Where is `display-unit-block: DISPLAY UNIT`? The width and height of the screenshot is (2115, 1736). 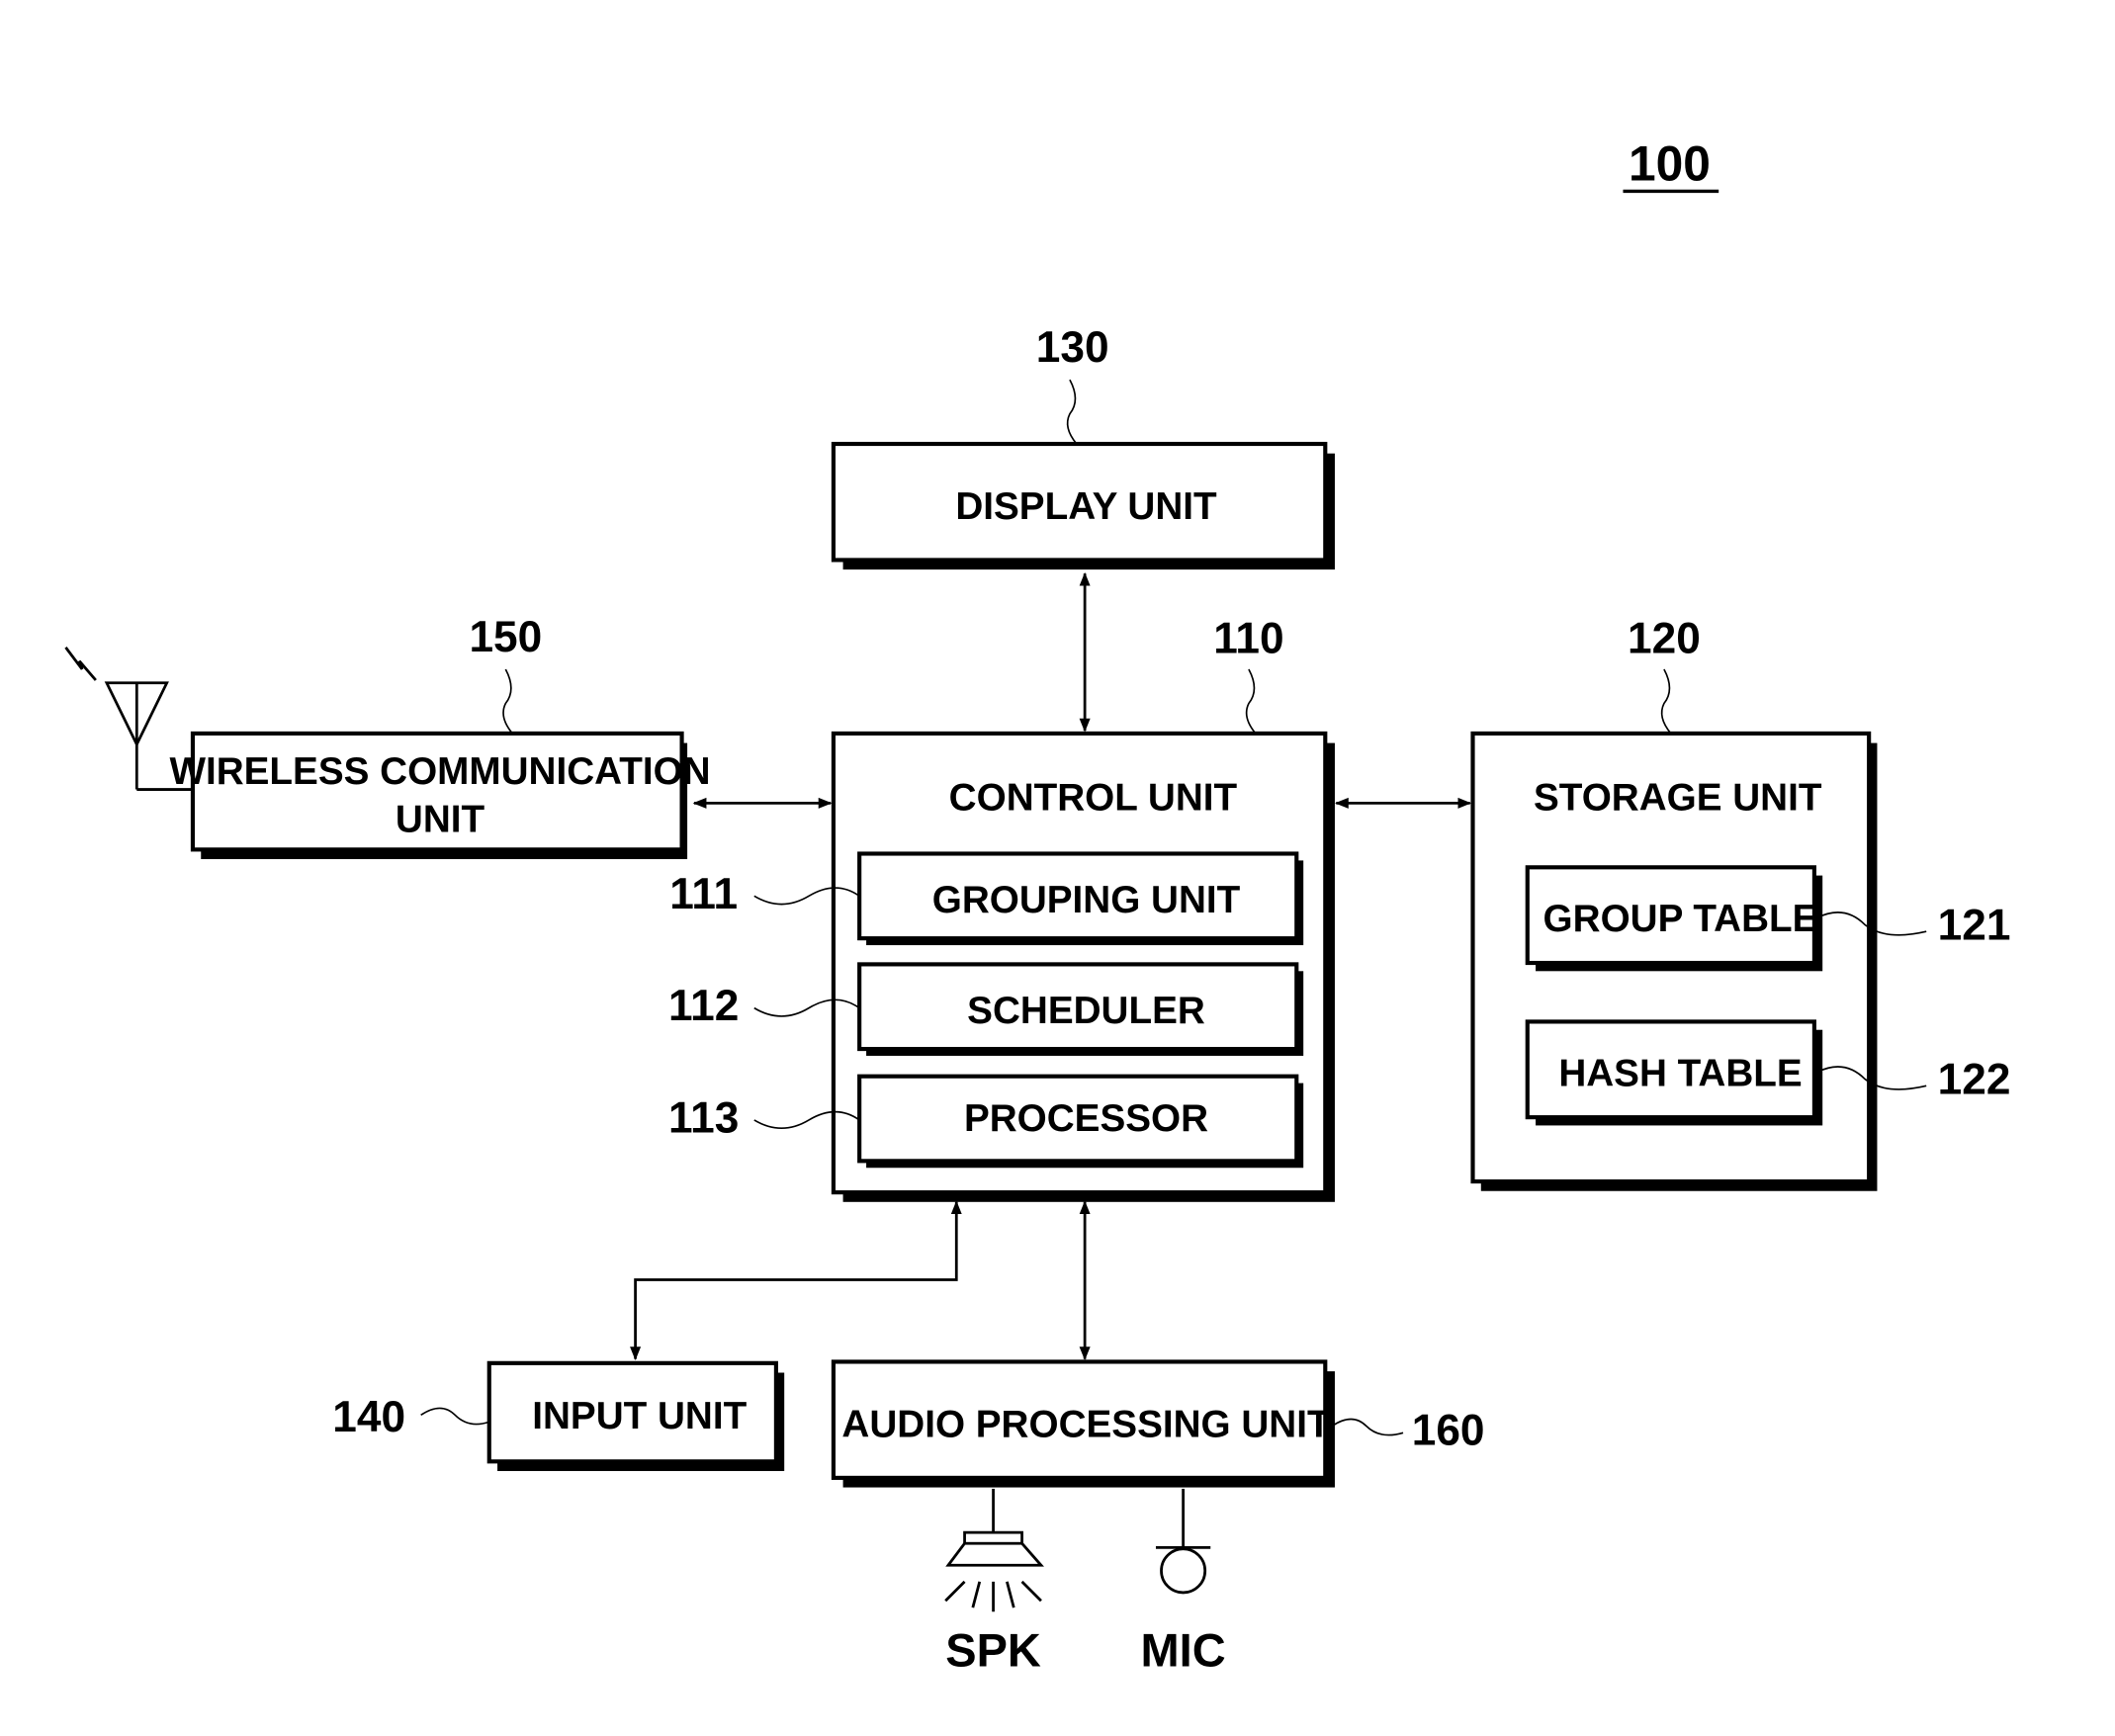 display-unit-block: DISPLAY UNIT is located at coordinates (1083, 505).